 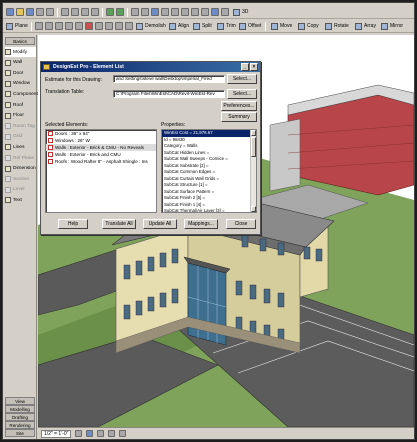 I want to click on close-button: Close, so click(x=241, y=224).